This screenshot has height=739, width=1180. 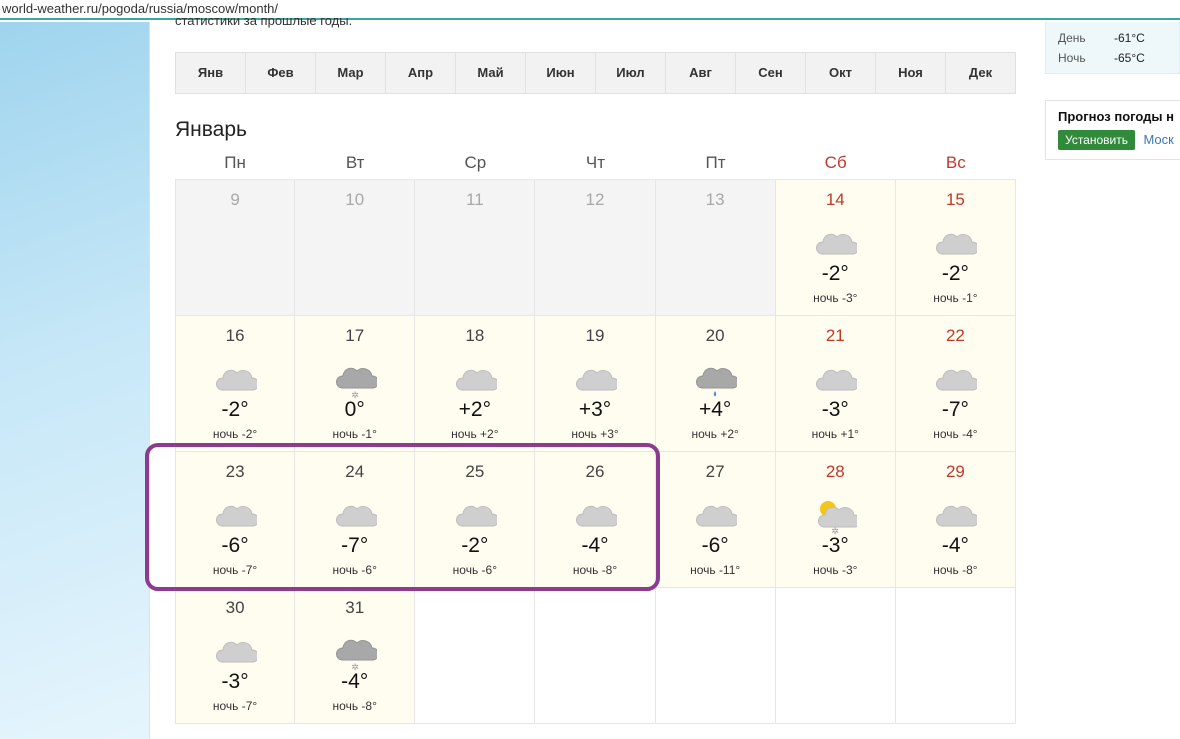 I want to click on day-temperature: +3°, so click(x=595, y=409).